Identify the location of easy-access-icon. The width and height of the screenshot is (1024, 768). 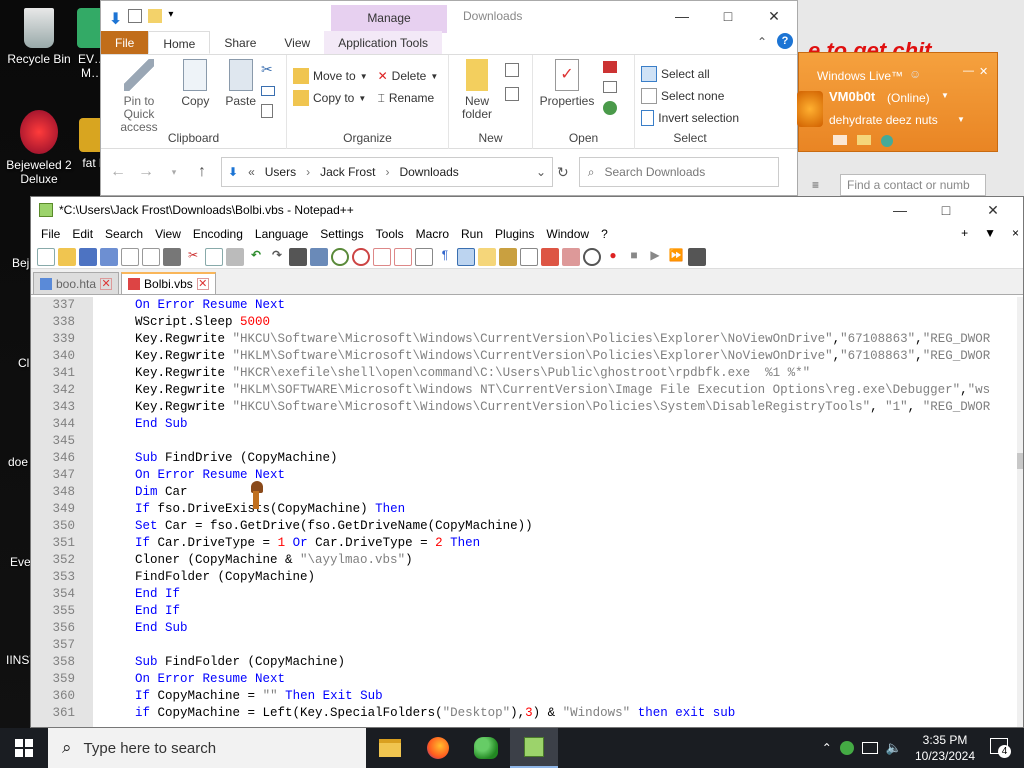
(512, 94).